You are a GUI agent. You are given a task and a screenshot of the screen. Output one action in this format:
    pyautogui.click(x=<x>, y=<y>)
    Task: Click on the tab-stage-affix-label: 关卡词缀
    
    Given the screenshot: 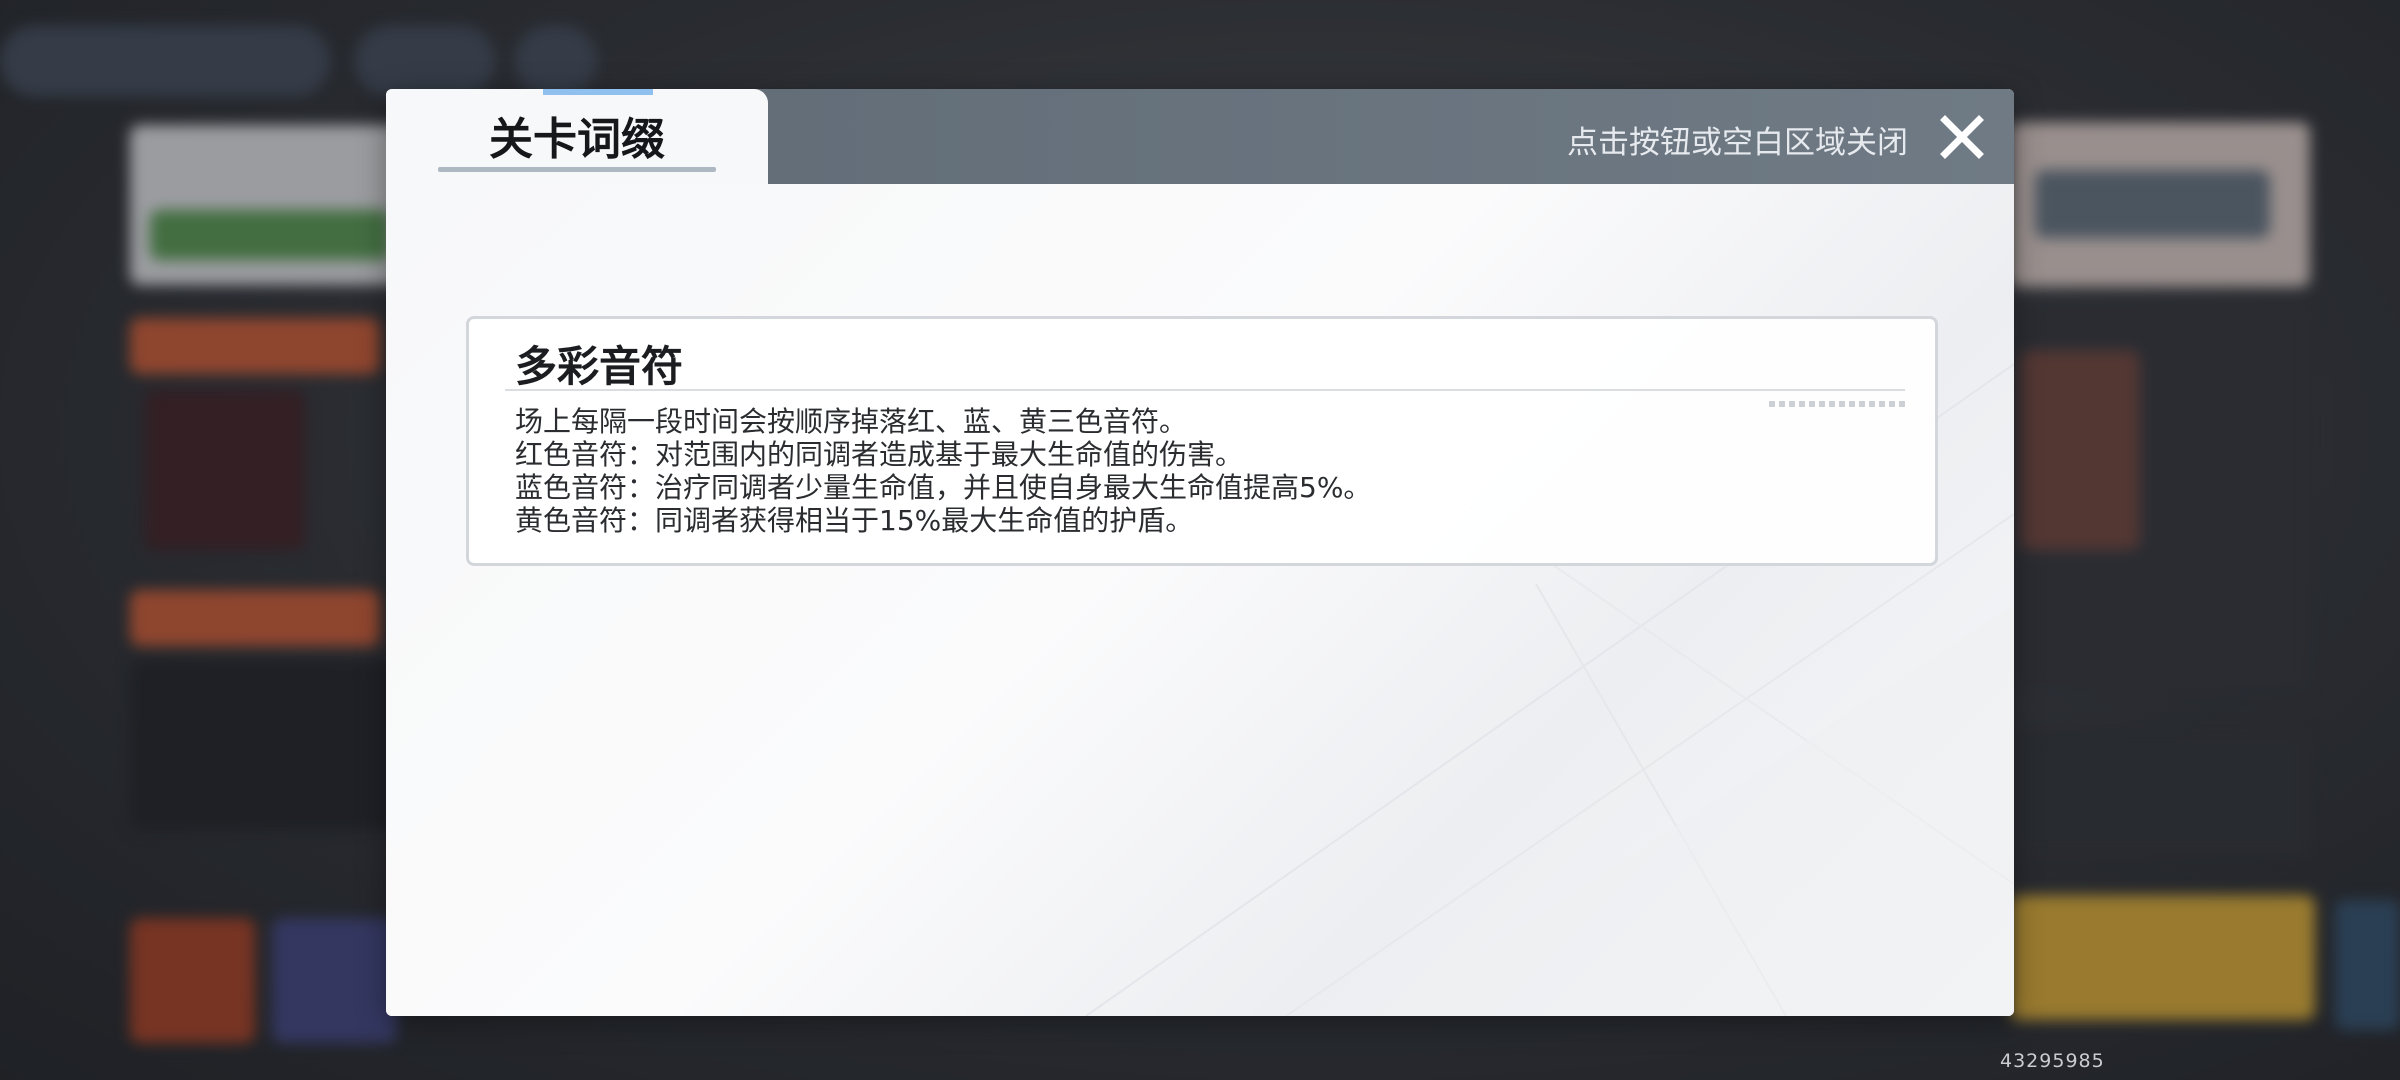 What is the action you would take?
    pyautogui.click(x=577, y=139)
    